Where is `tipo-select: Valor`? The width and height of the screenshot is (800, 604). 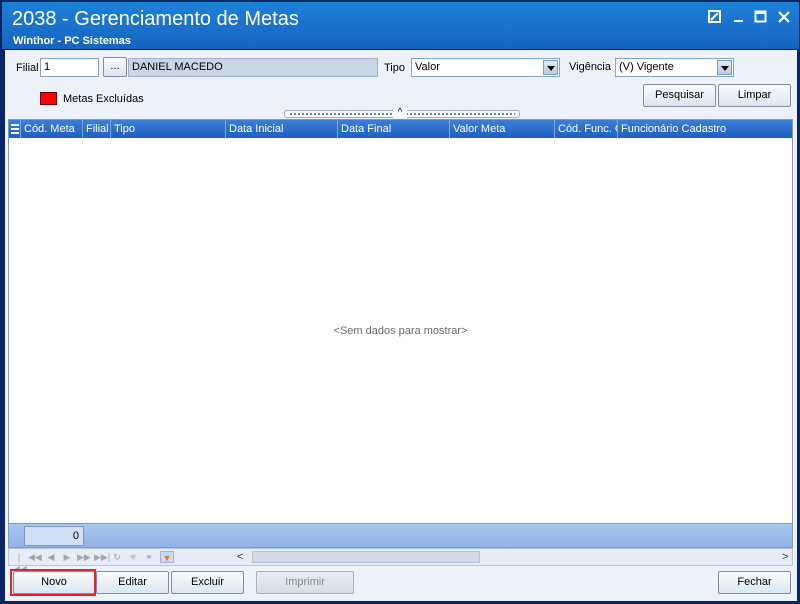 tipo-select: Valor is located at coordinates (485, 67).